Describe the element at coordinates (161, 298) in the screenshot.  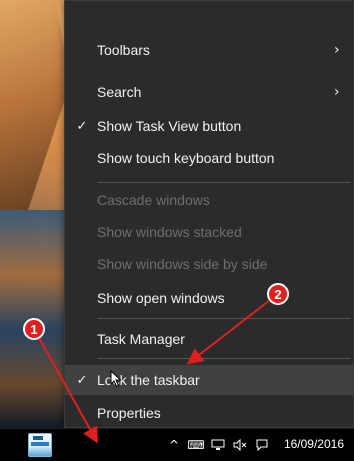
I see `menu-item-label: Show open windows` at that location.